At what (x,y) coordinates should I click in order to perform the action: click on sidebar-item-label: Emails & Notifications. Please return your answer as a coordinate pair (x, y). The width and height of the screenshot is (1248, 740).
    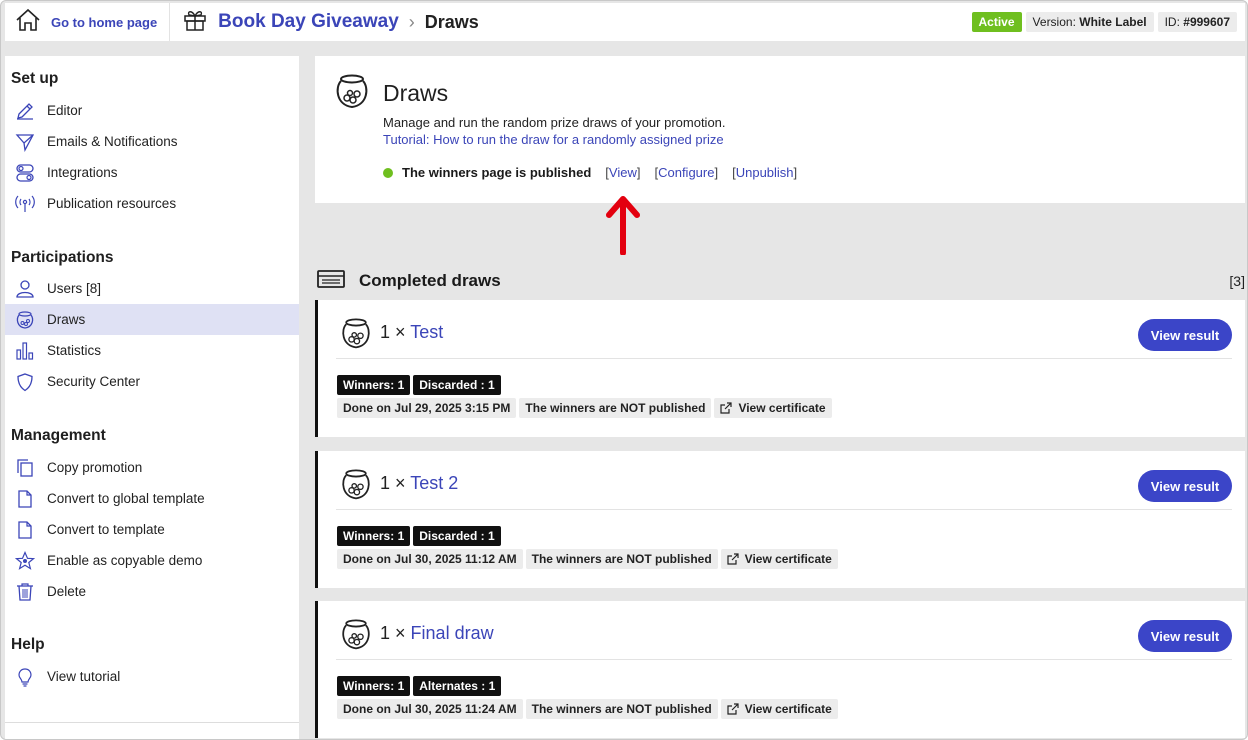
    Looking at the image, I should click on (112, 141).